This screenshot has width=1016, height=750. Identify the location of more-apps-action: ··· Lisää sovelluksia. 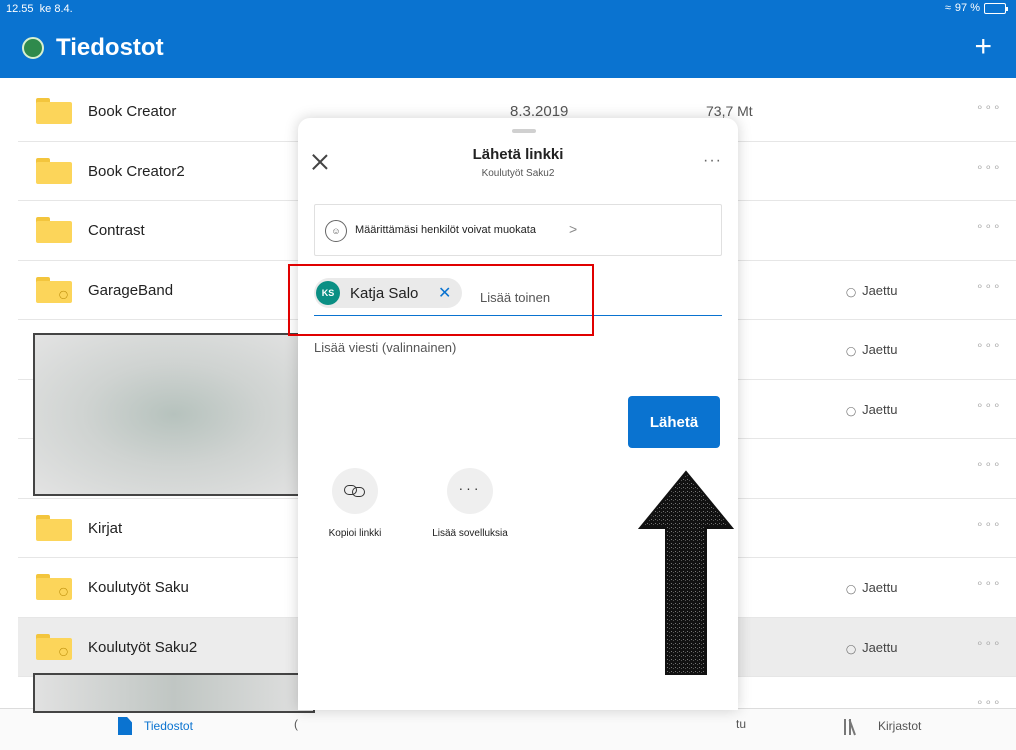
(470, 503).